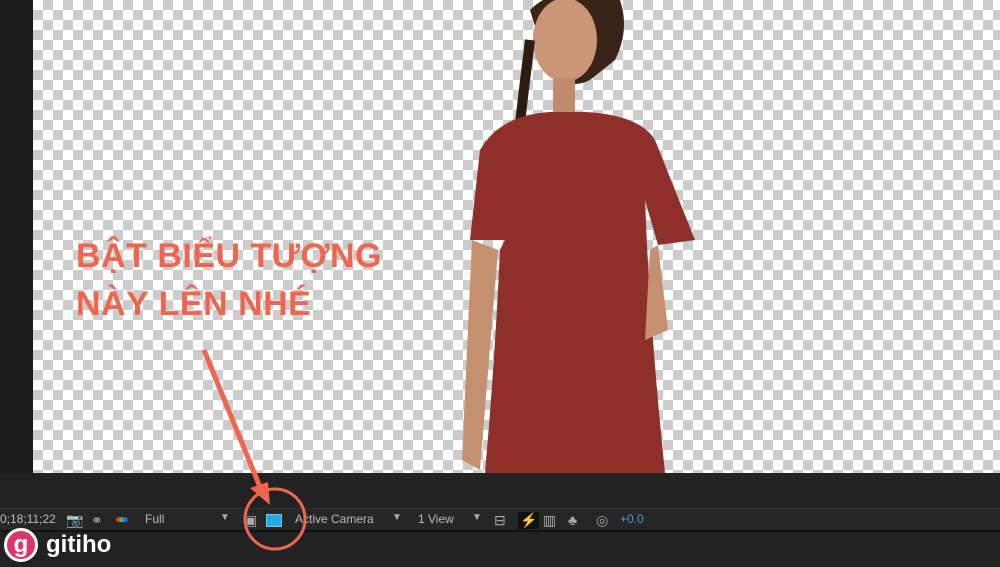 The width and height of the screenshot is (1000, 567). I want to click on brand-name: gitiho, so click(79, 544).